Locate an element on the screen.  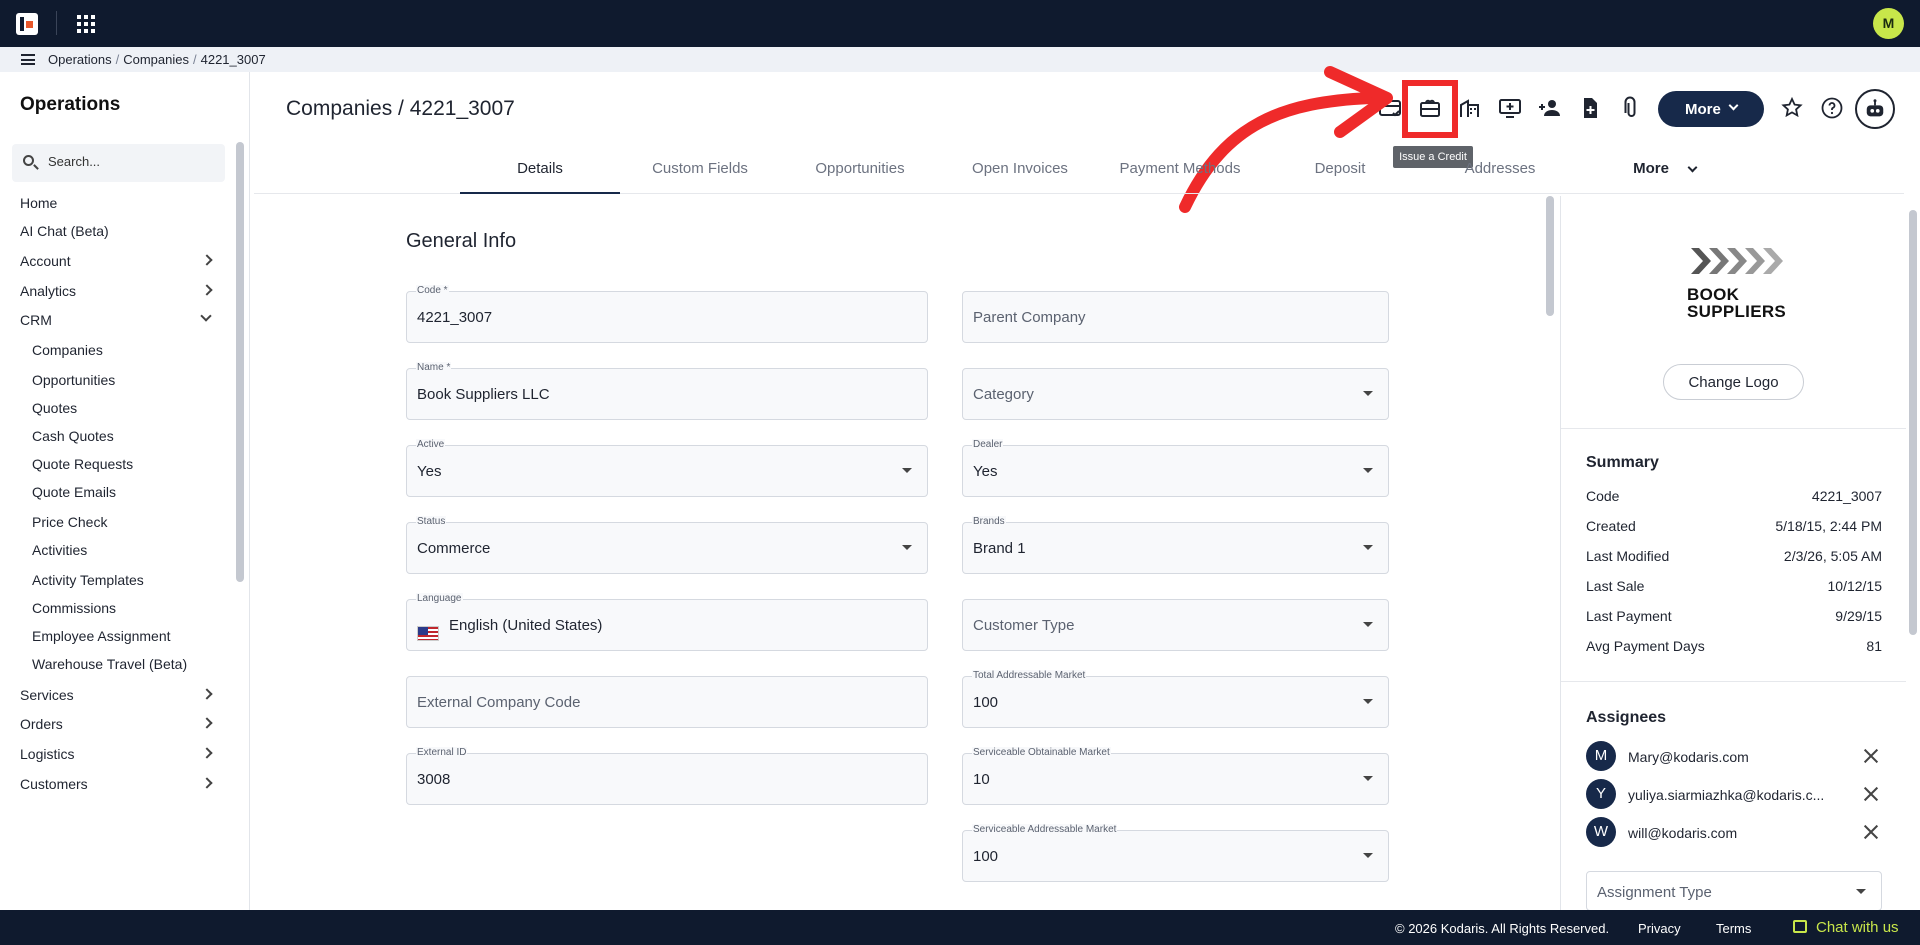
sidebar-item-warehouse-travel-beta: Warehouse Travel (Beta) is located at coordinates (117, 664).